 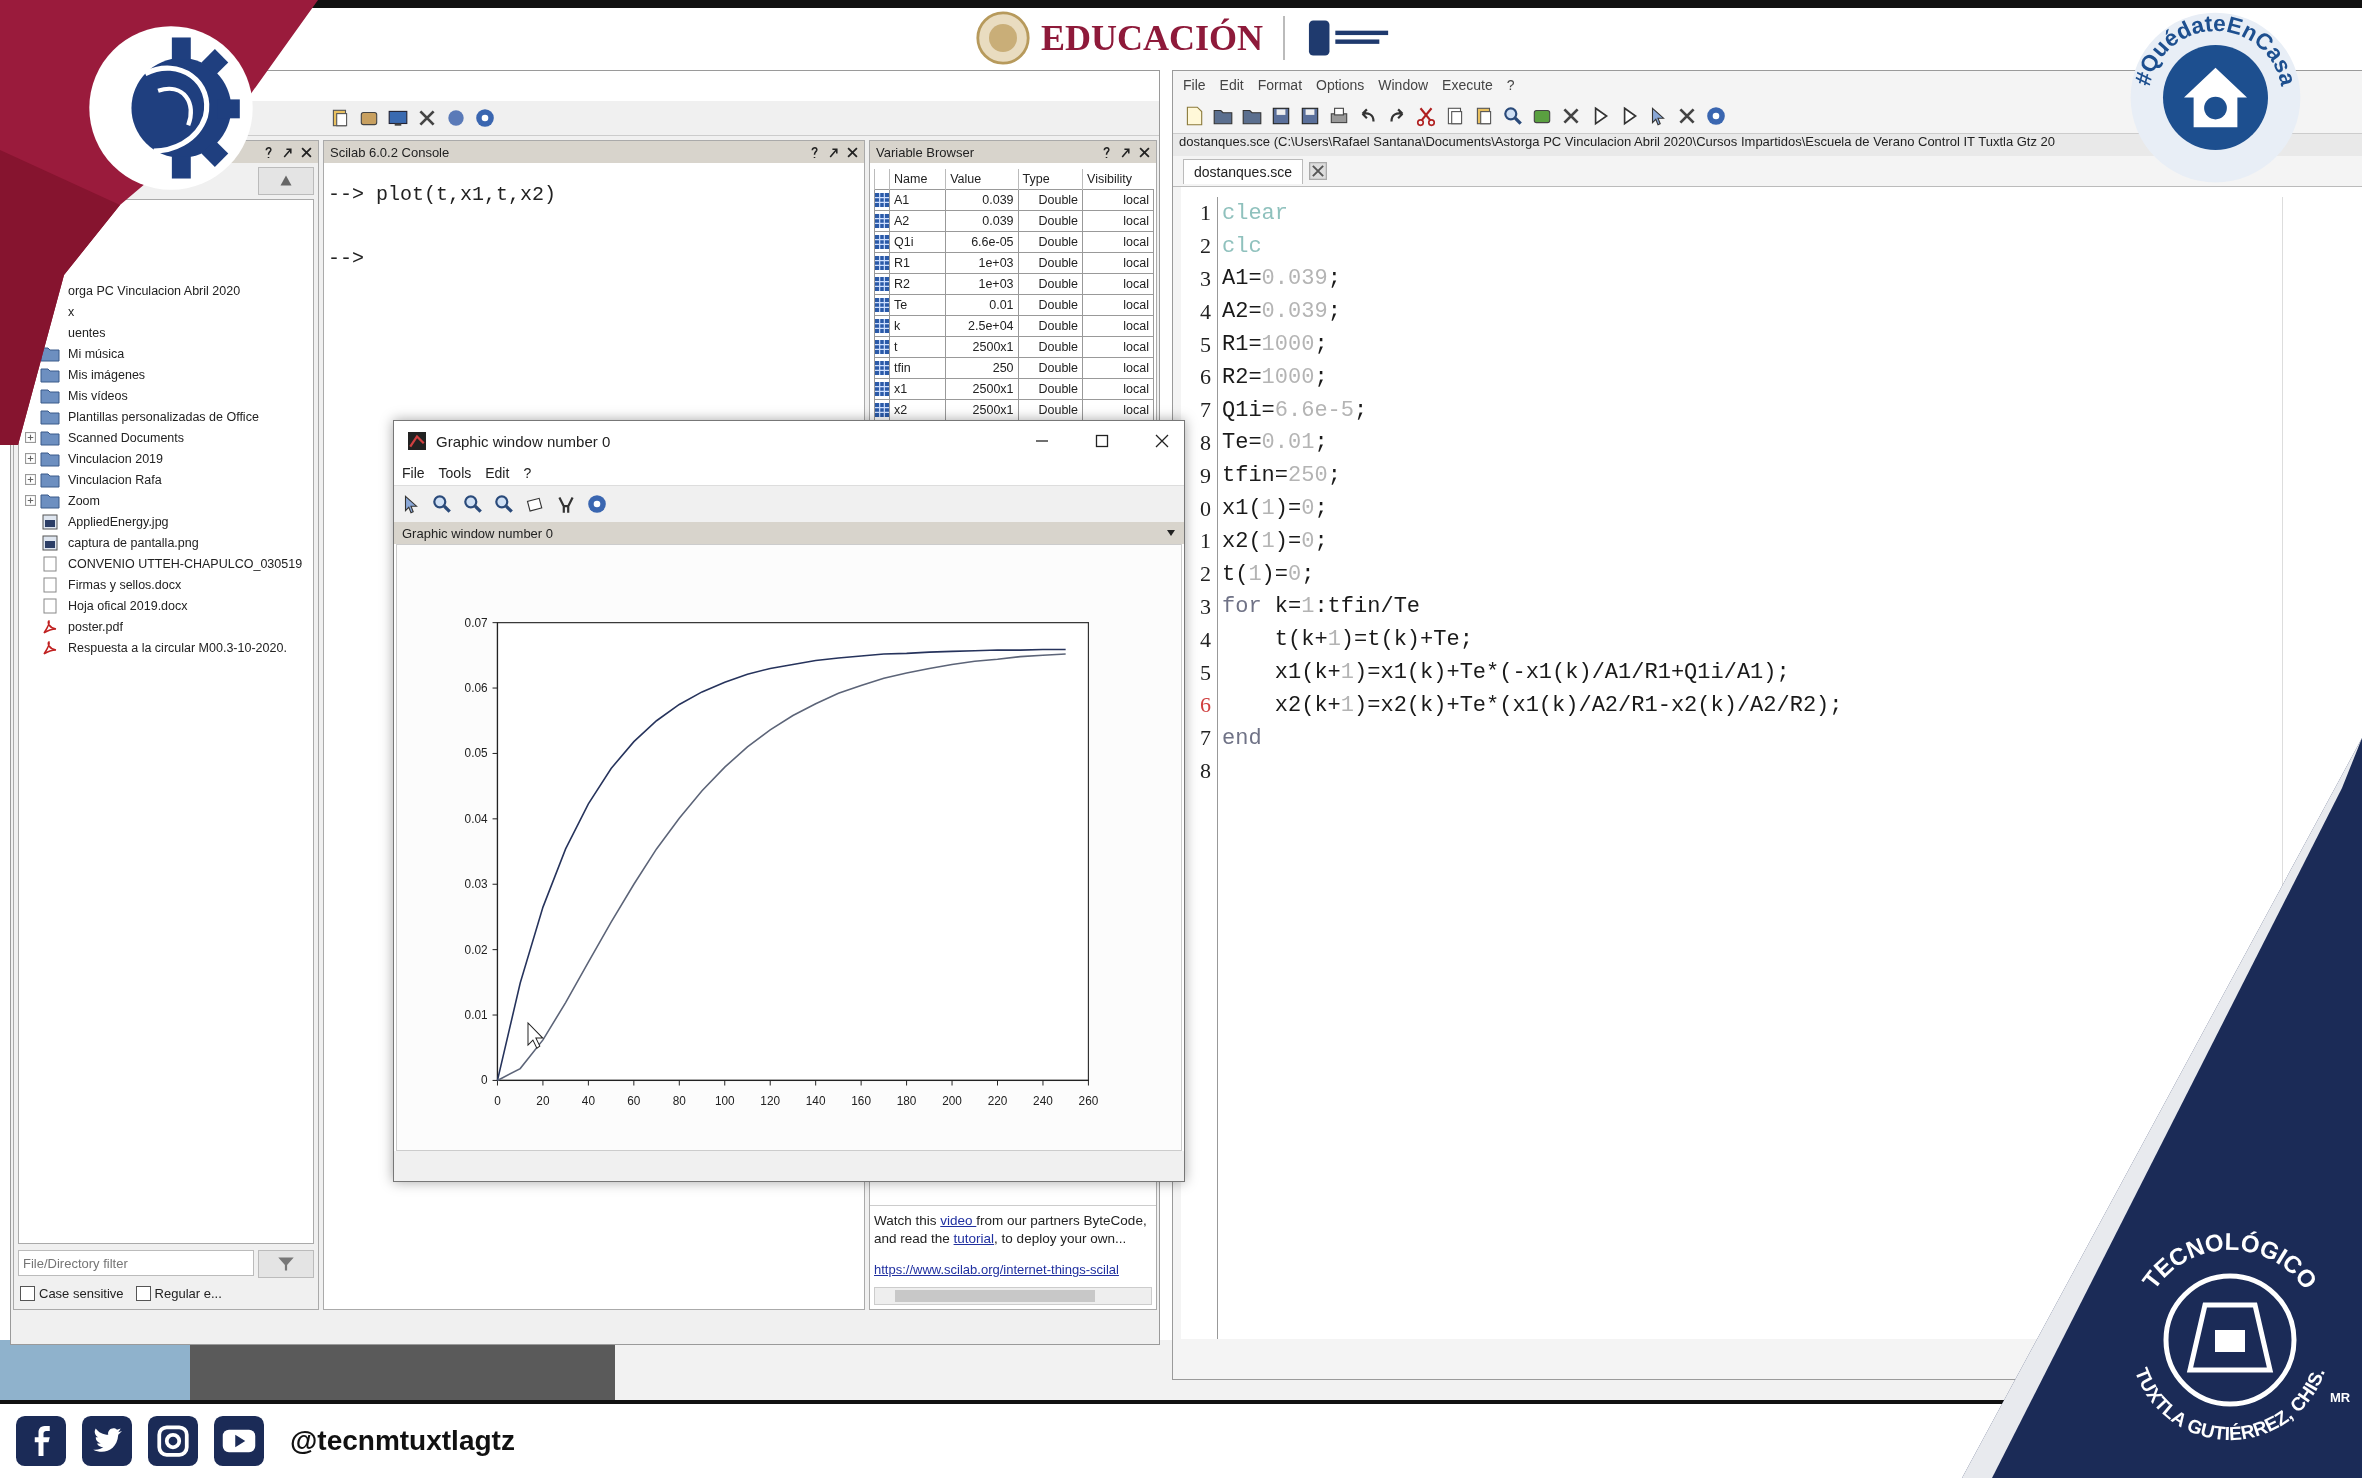 I want to click on tree-item: orga PC Vinculacion Abril 2020, so click(x=154, y=290).